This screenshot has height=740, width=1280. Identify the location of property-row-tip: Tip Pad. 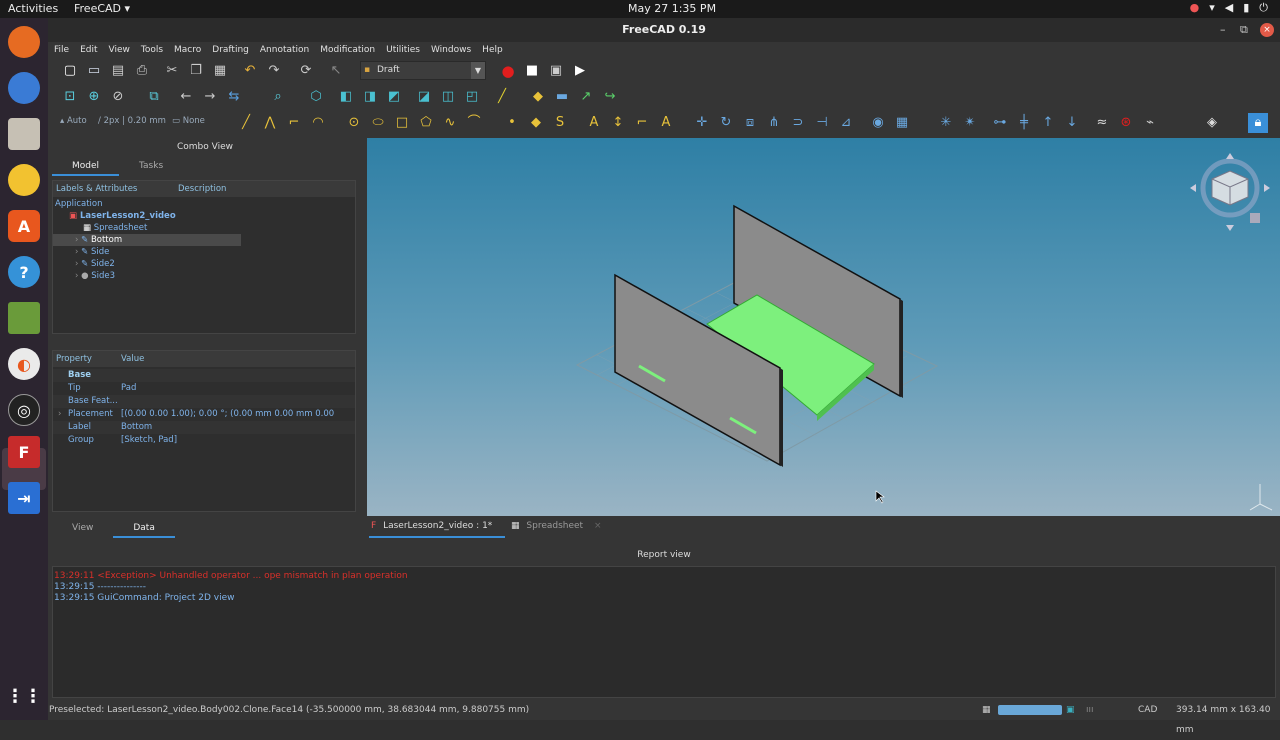
(204, 388).